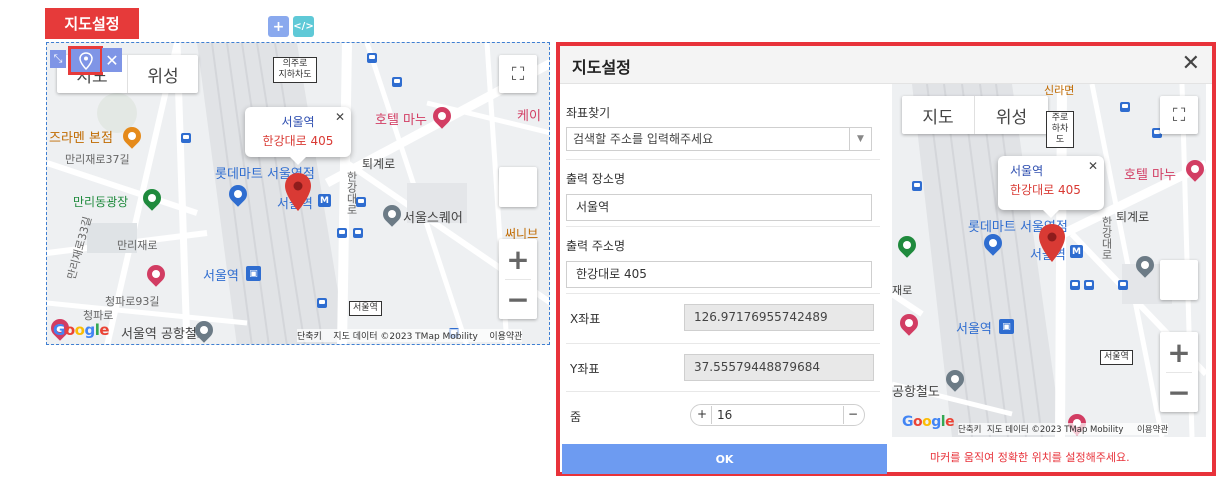 This screenshot has width=1226, height=501. I want to click on remove-widget-button: ✕, so click(112, 60).